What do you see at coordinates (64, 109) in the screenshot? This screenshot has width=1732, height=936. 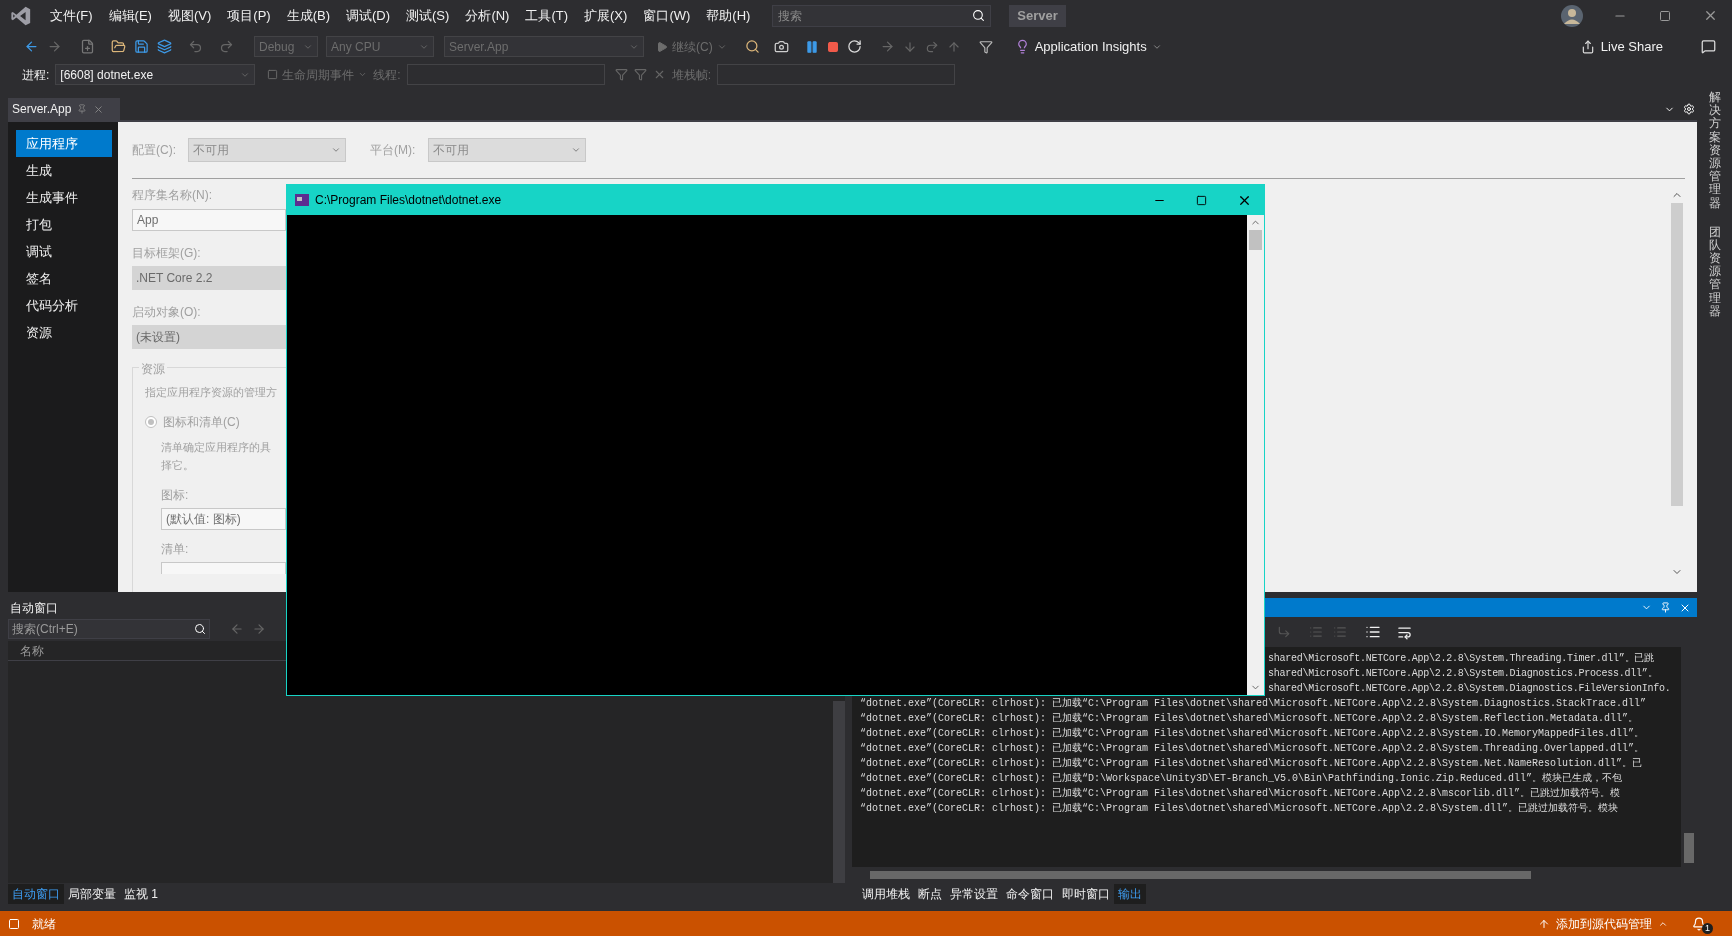 I see `document-tab: Server.App` at bounding box center [64, 109].